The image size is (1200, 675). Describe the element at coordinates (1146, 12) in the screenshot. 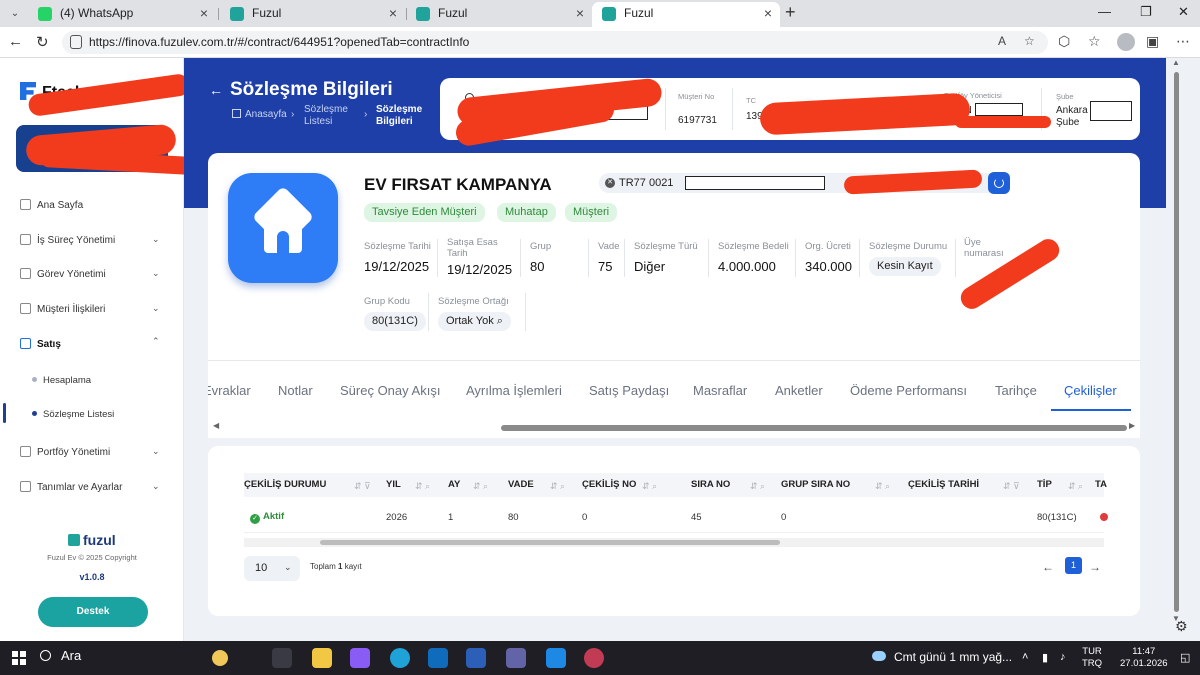

I see `maximize-icon: ❐` at that location.